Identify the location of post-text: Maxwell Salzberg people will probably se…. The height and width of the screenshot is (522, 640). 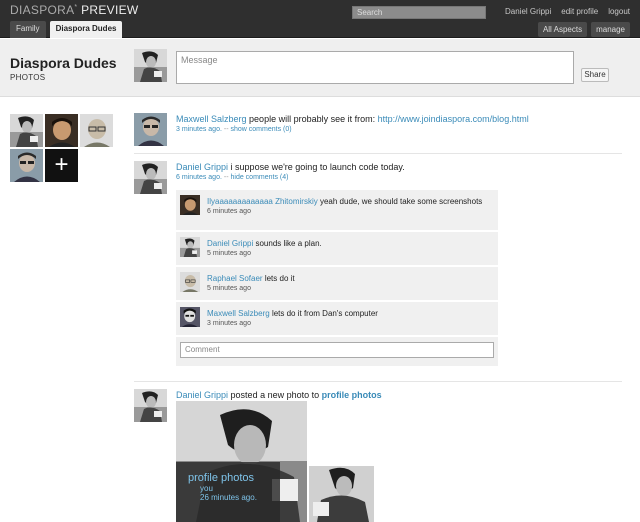
(399, 119).